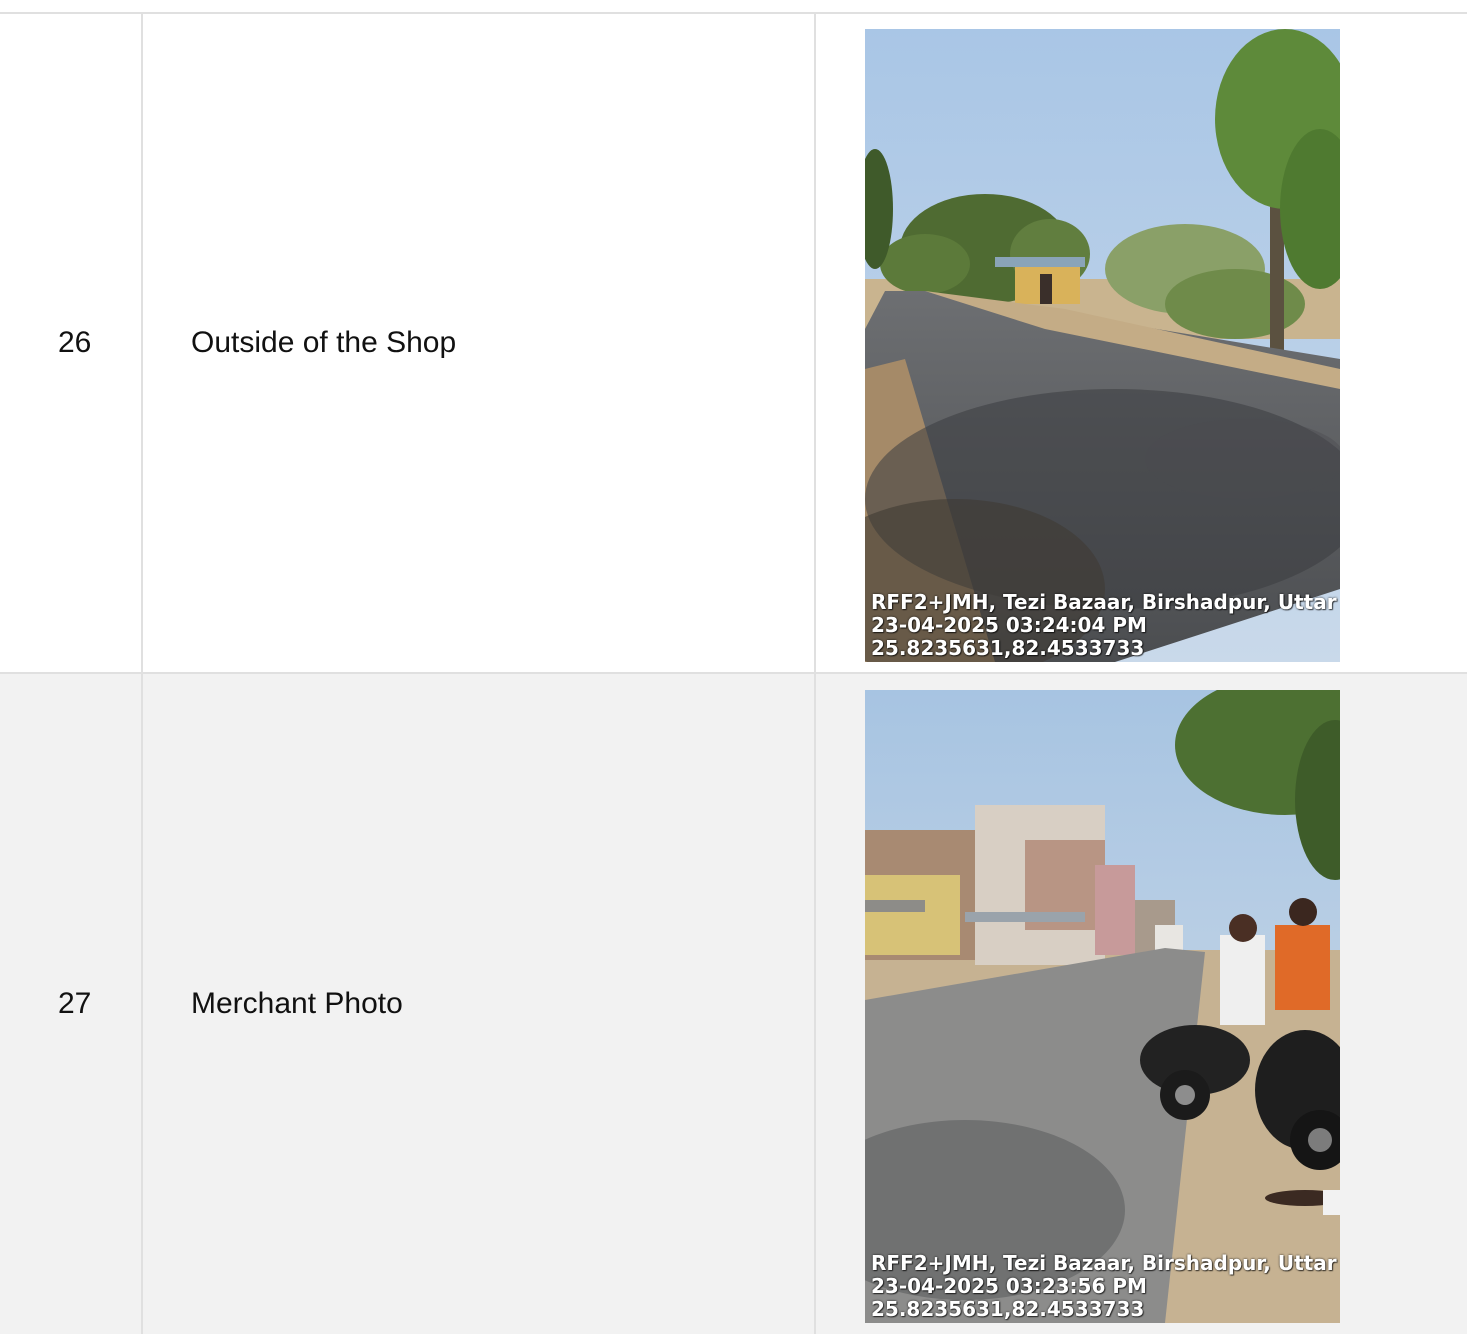 The image size is (1467, 1334). Describe the element at coordinates (1009, 1286) in the screenshot. I see `geotag-datetime: 23-04-2025 03:23:56 PM` at that location.